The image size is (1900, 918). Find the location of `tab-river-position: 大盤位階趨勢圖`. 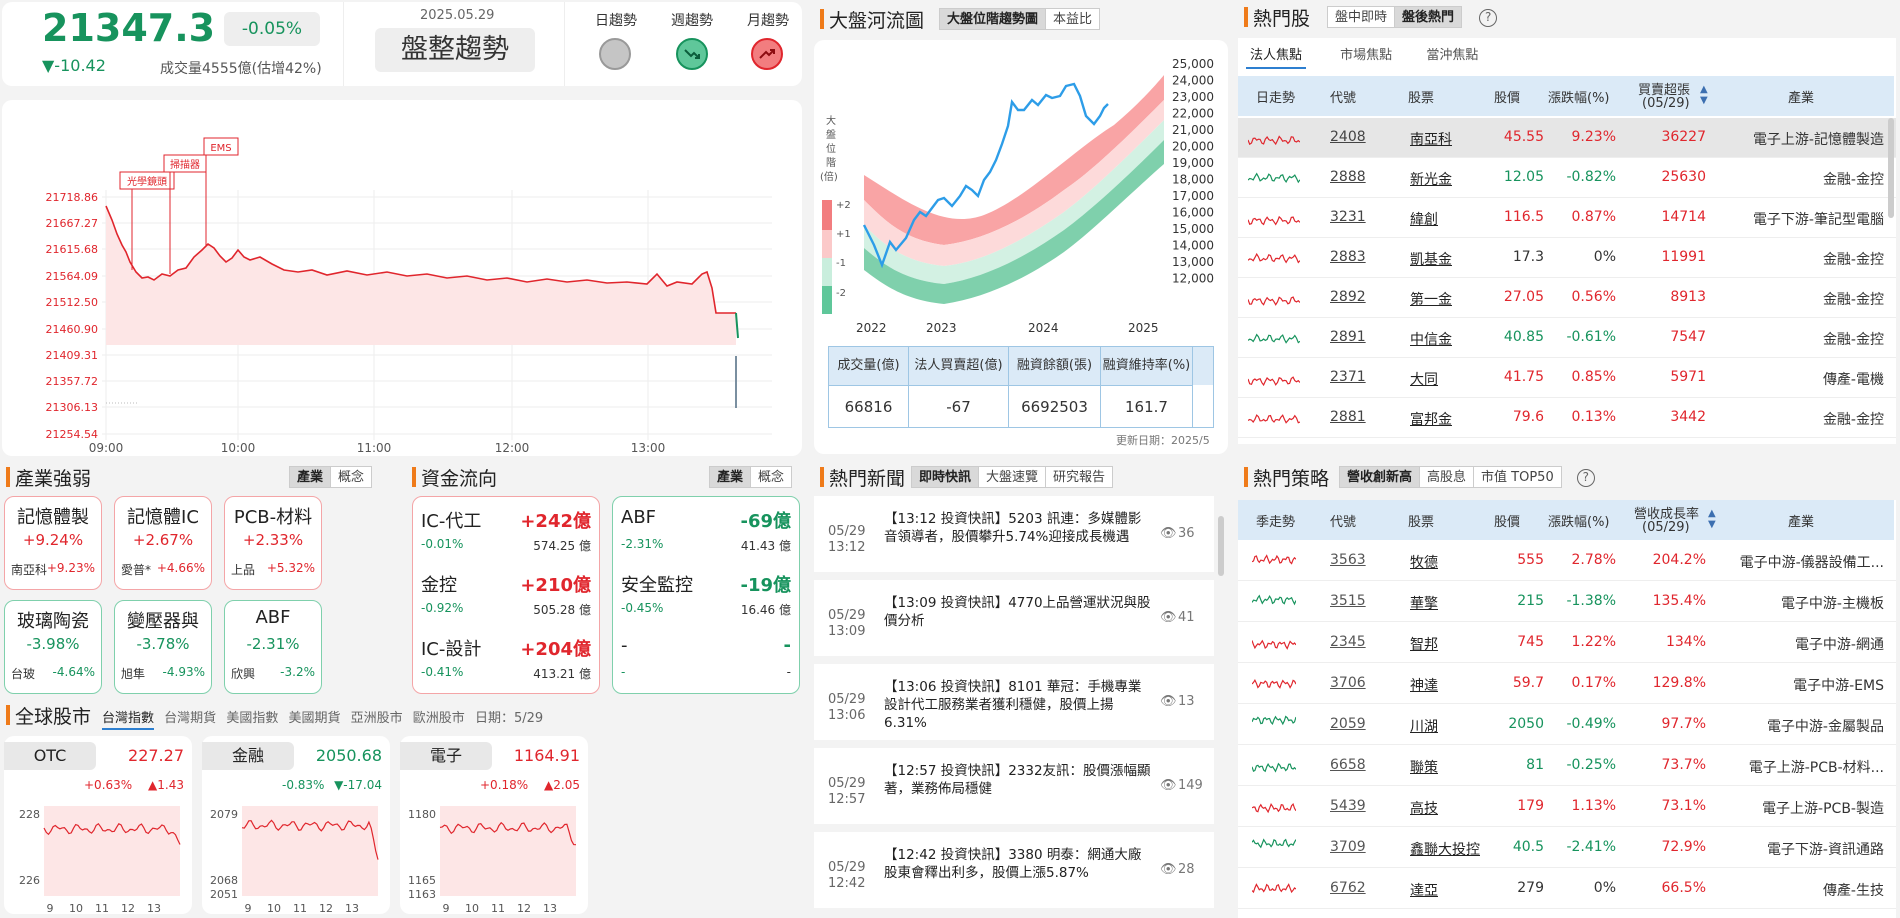

tab-river-position: 大盤位階趨勢圖 is located at coordinates (993, 19).